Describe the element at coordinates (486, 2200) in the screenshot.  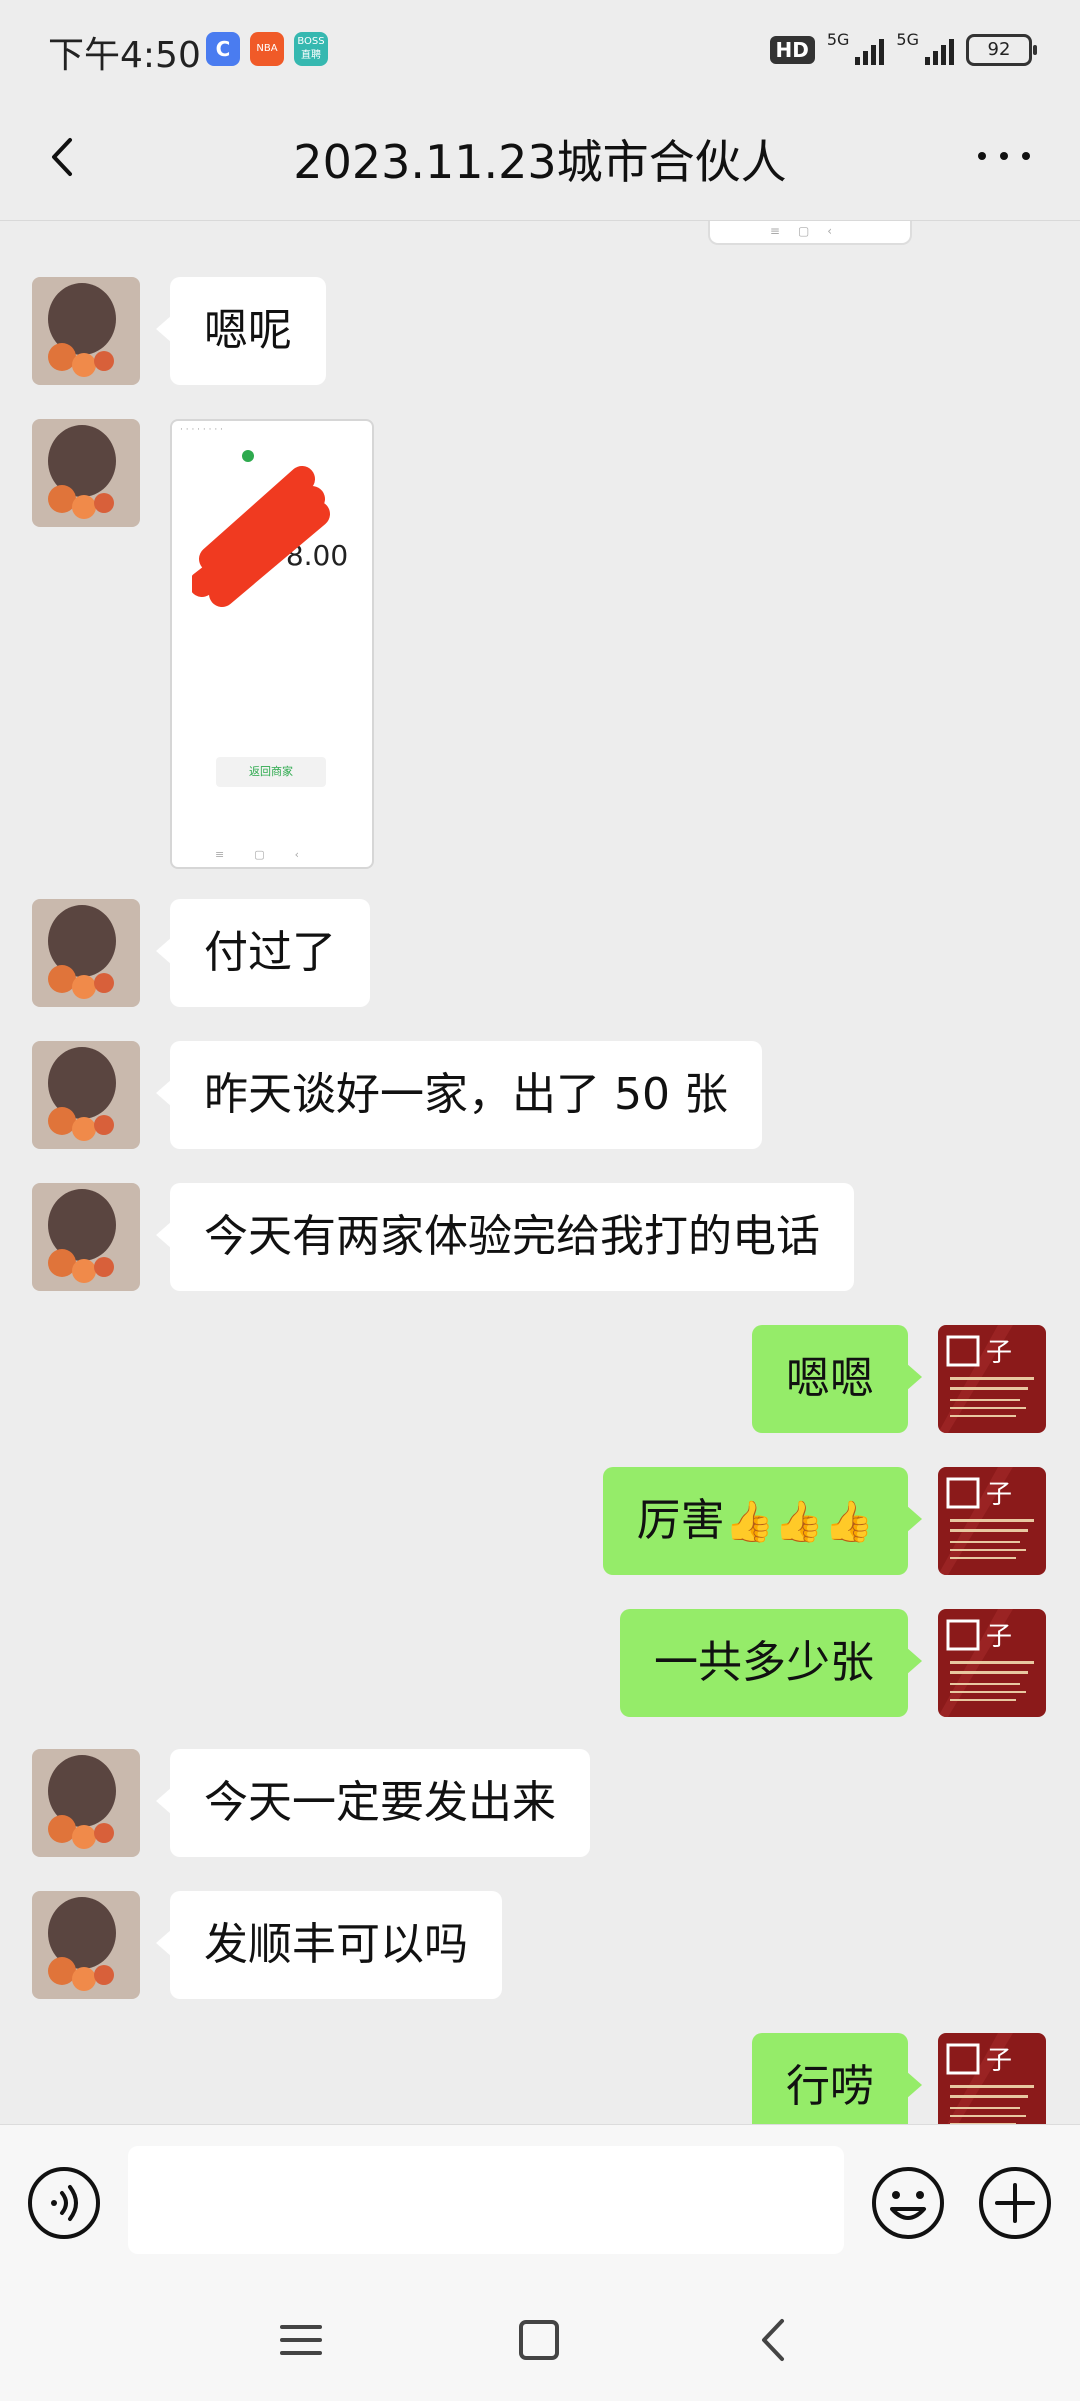
I see `message-input` at that location.